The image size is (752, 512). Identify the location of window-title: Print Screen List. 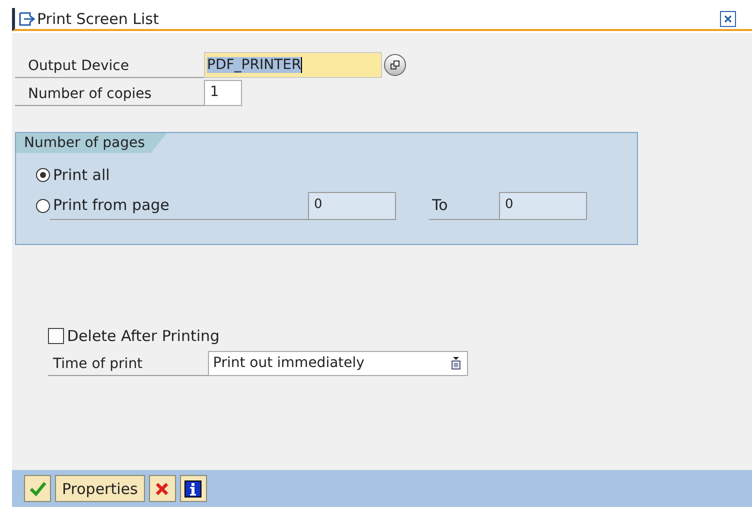
(98, 19).